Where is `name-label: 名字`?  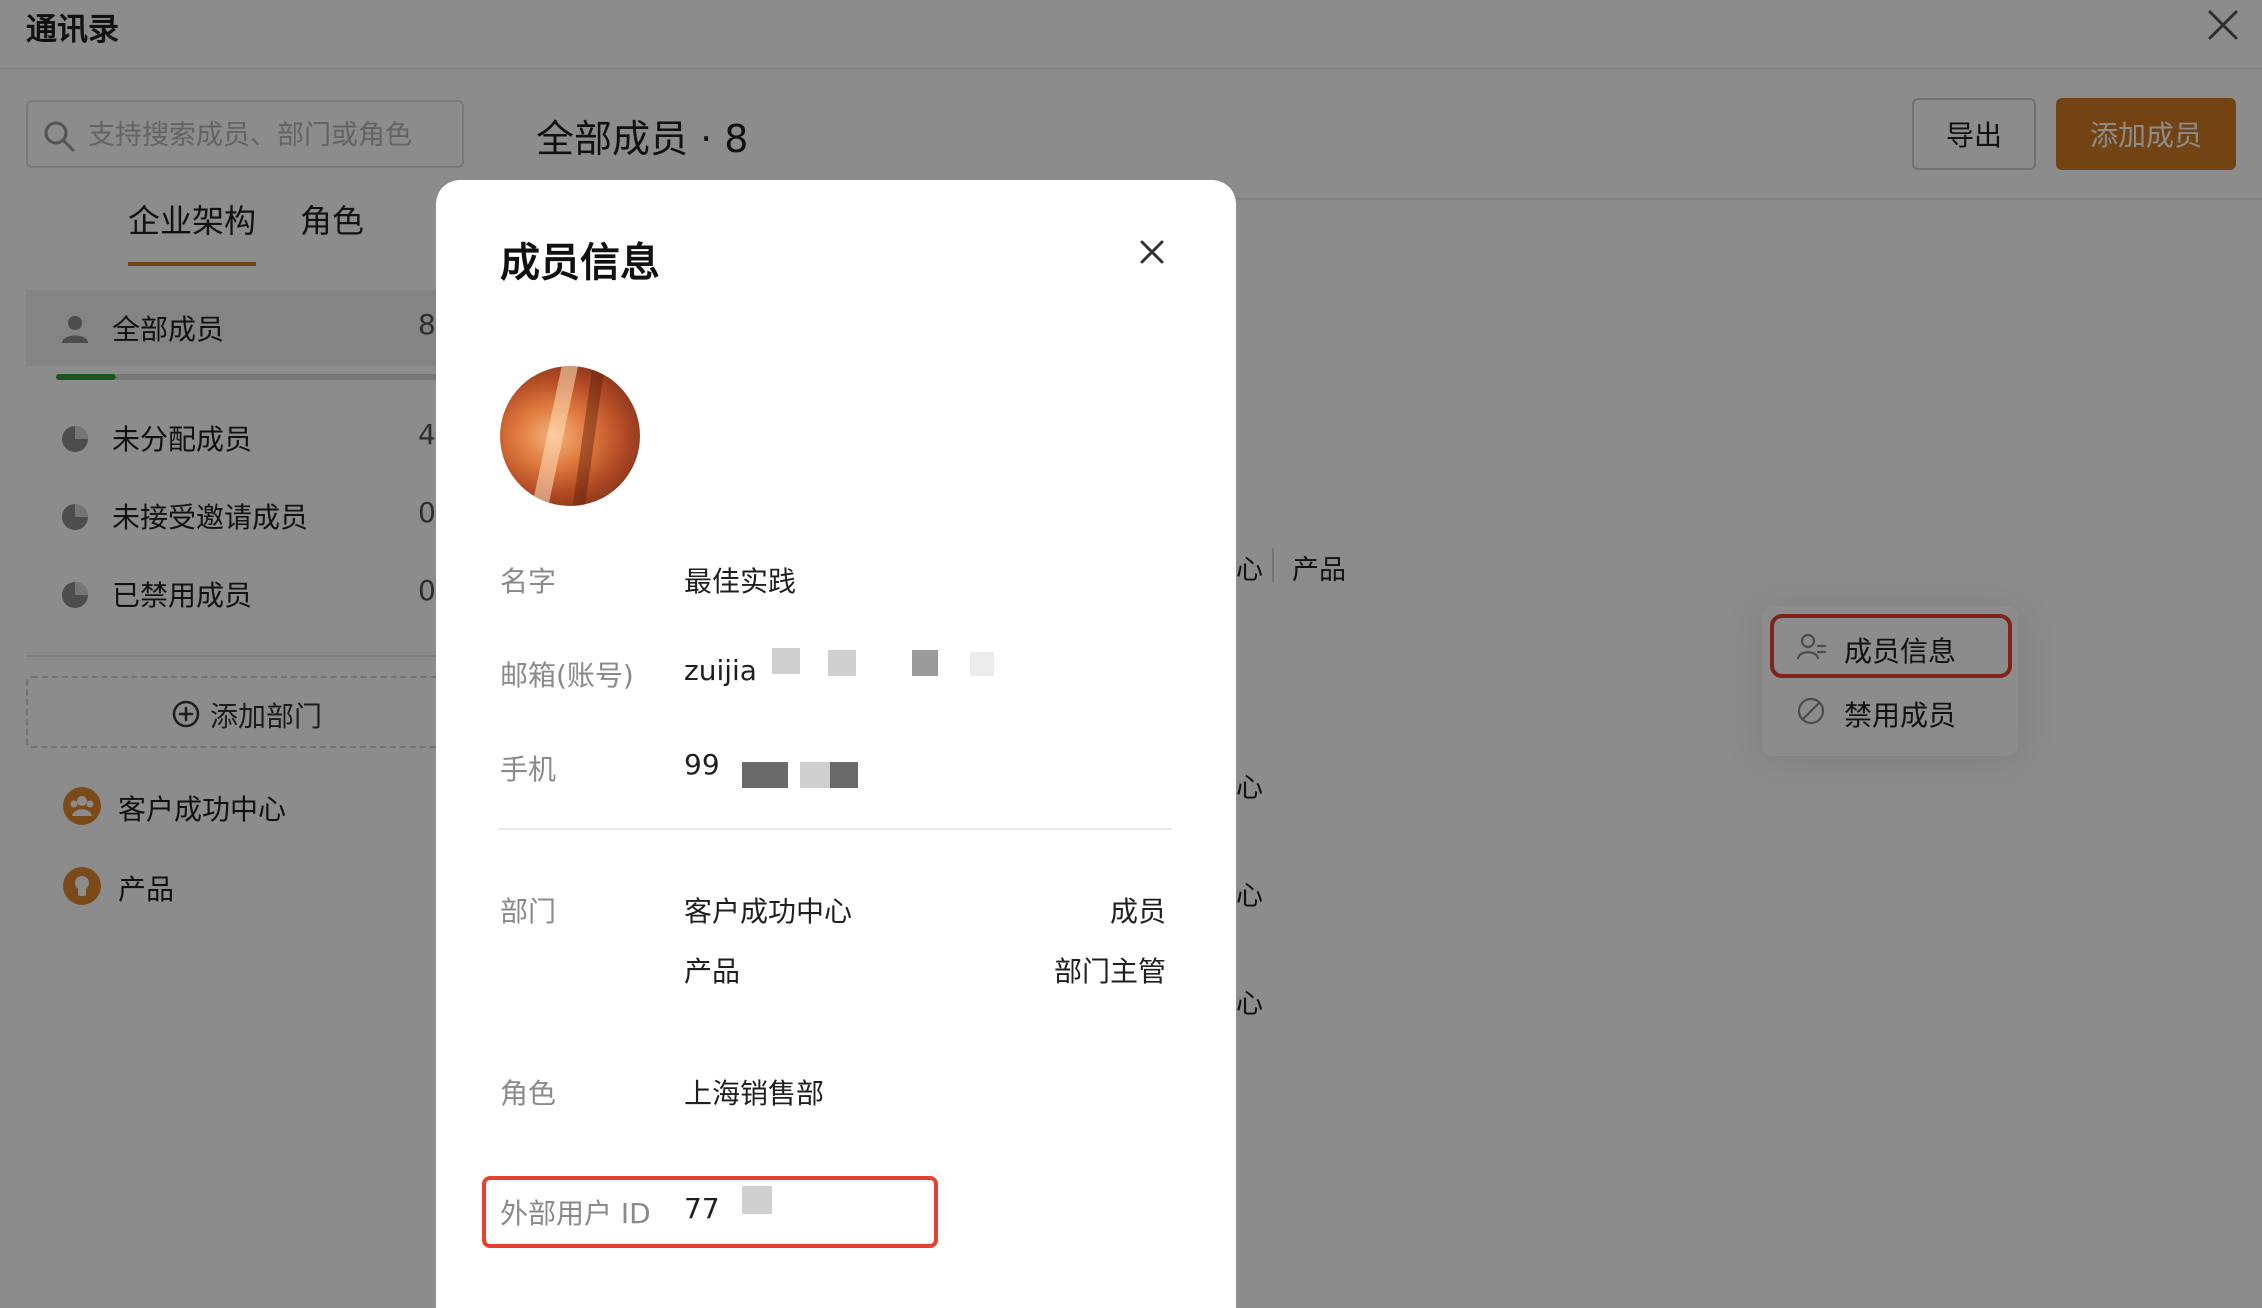
name-label: 名字 is located at coordinates (528, 581).